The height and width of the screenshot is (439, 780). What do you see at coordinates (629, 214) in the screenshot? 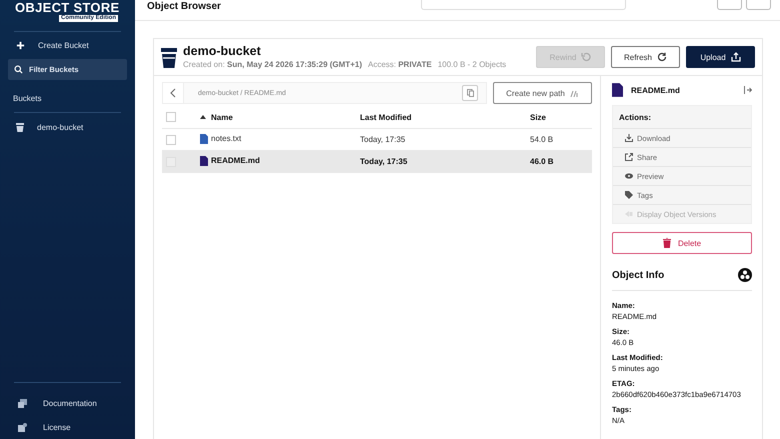
I see `versions-icon` at bounding box center [629, 214].